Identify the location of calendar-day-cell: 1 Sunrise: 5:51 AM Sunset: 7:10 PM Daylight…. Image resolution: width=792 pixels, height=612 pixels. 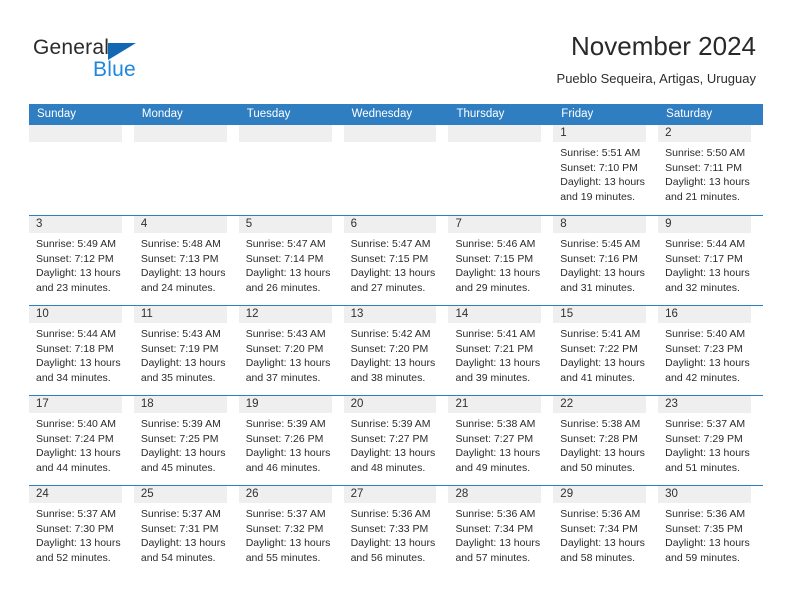
(605, 170).